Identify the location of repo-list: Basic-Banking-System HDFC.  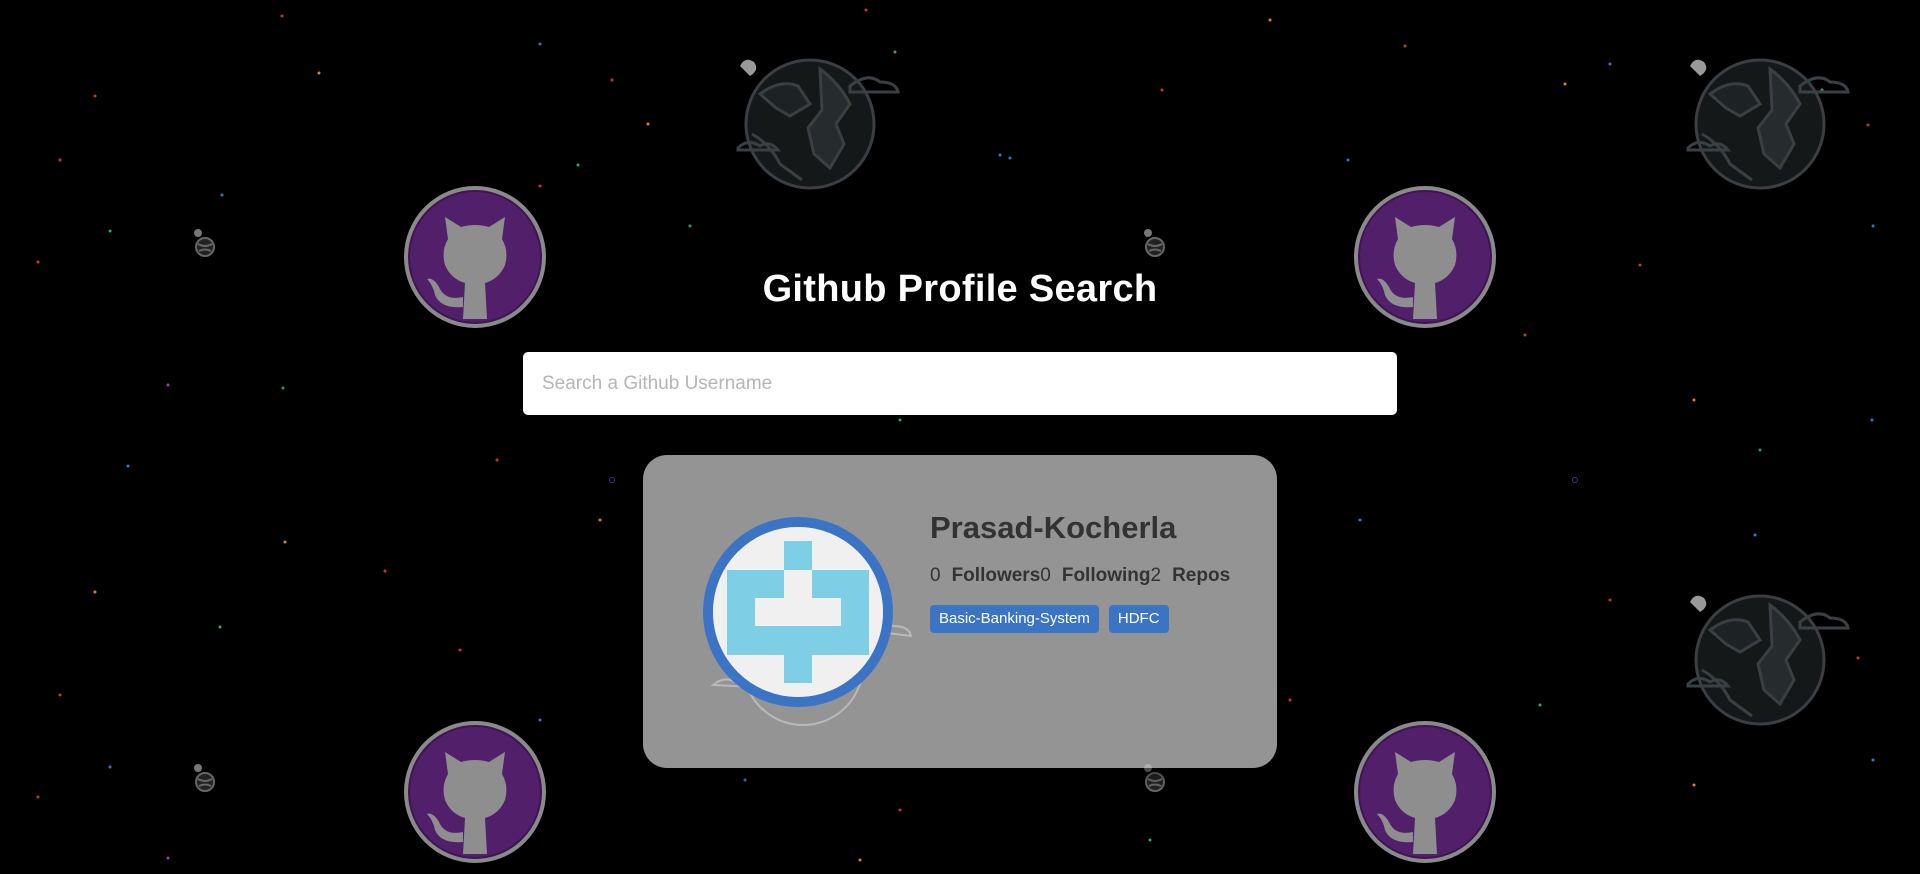
(1090, 619).